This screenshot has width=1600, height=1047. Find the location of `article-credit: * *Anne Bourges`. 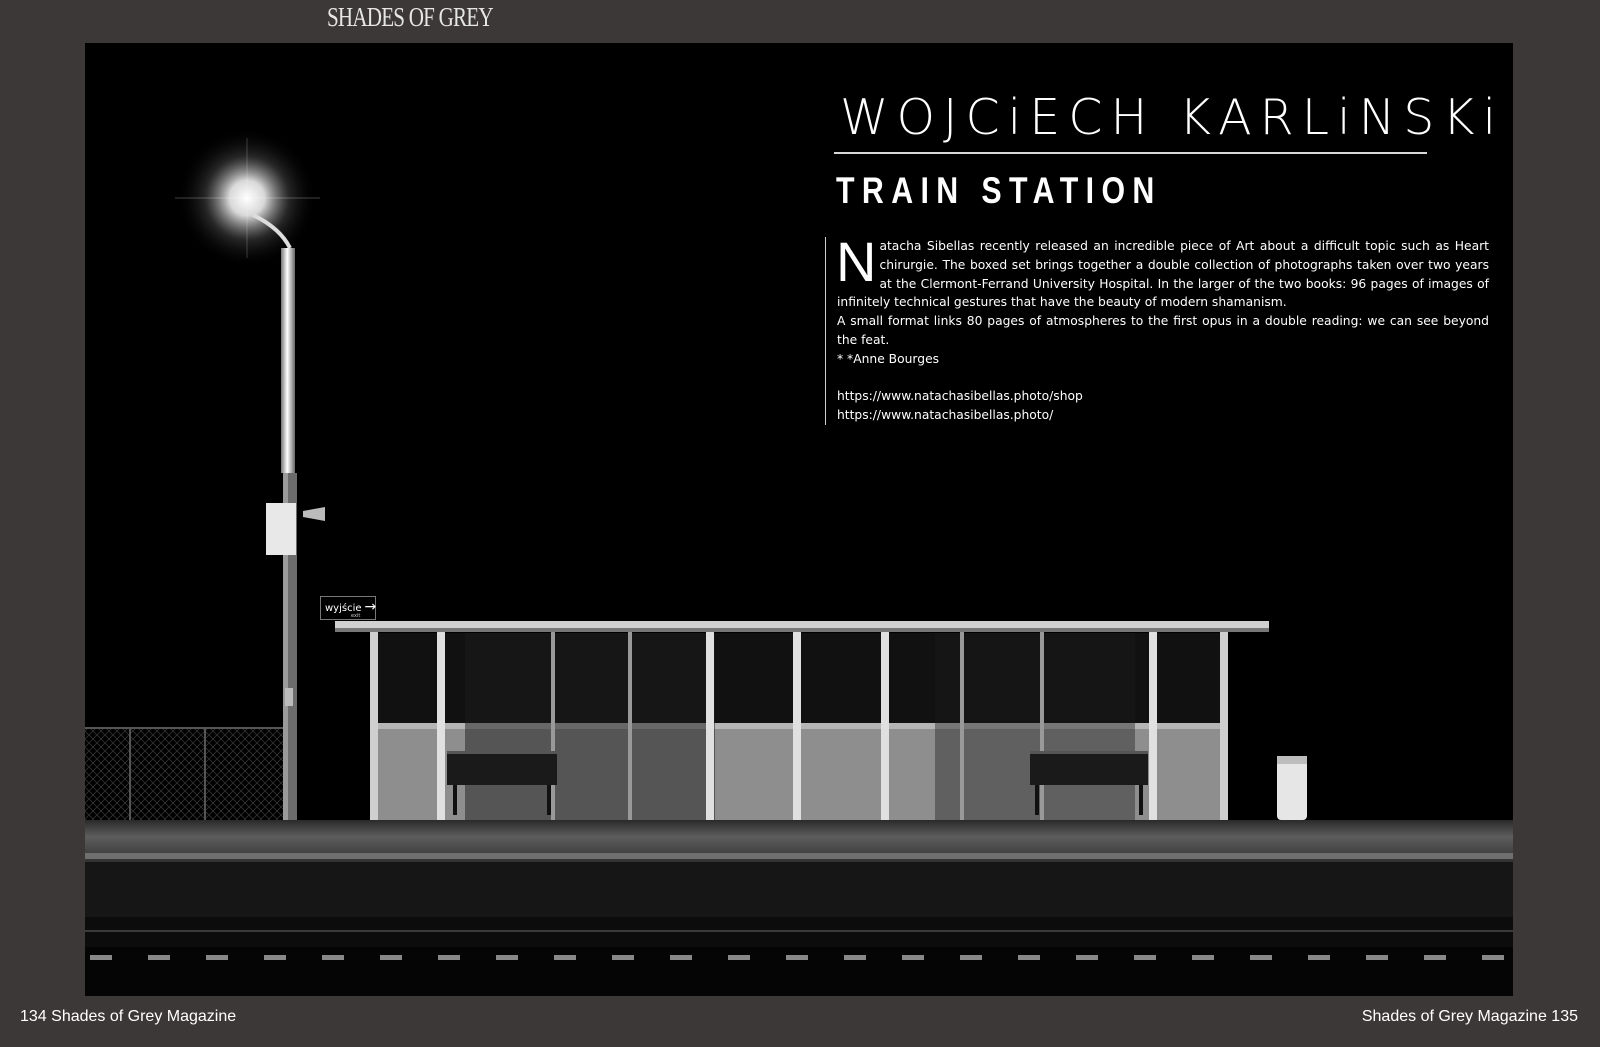

article-credit: * *Anne Bourges is located at coordinates (888, 358).